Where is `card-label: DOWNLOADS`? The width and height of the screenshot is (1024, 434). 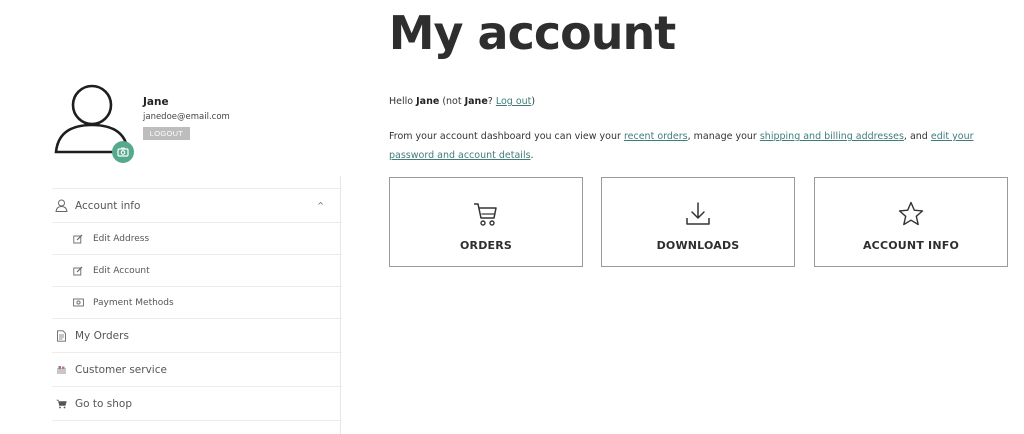
card-label: DOWNLOADS is located at coordinates (698, 245).